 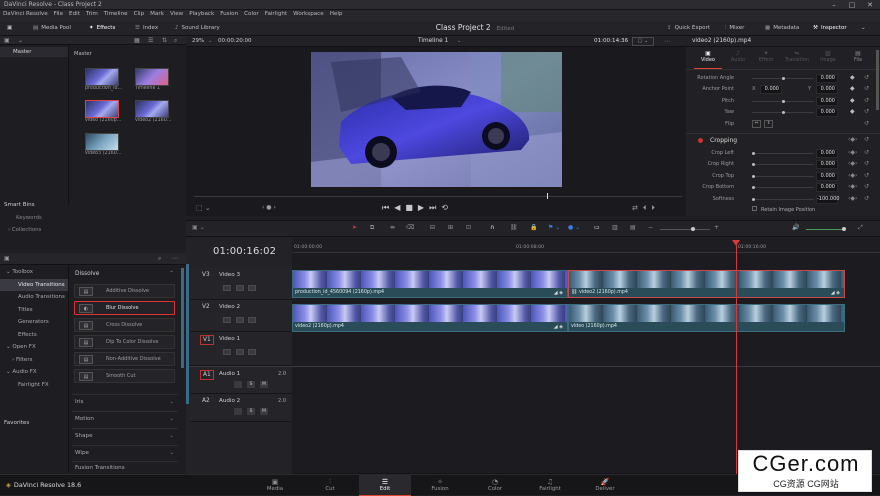 I want to click on viewer-scrubber, so click(x=438, y=196).